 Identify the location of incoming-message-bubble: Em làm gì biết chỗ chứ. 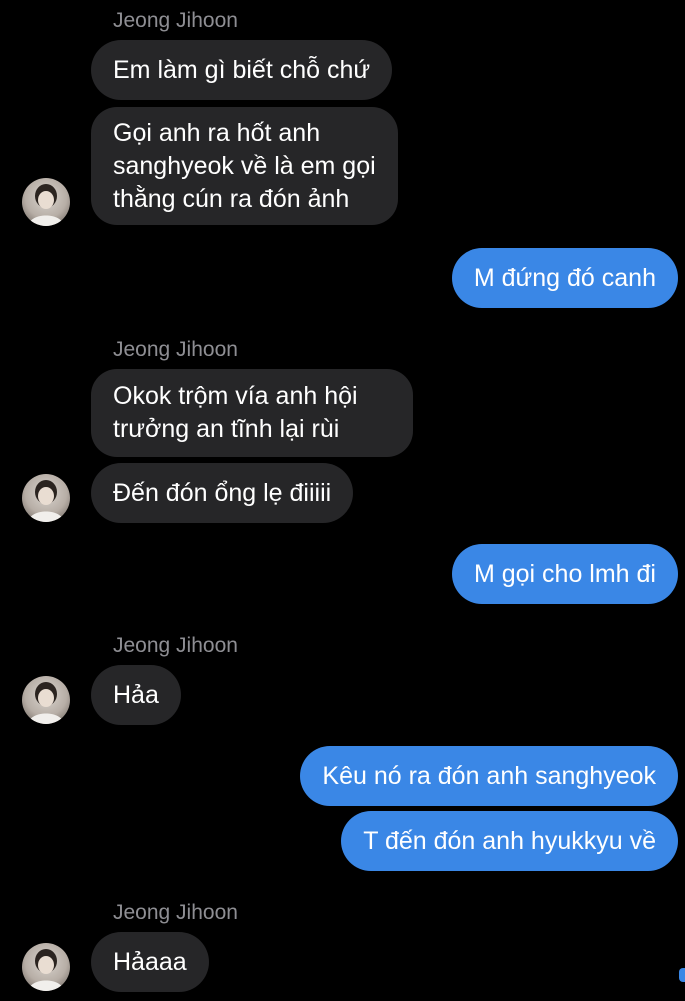
(242, 70).